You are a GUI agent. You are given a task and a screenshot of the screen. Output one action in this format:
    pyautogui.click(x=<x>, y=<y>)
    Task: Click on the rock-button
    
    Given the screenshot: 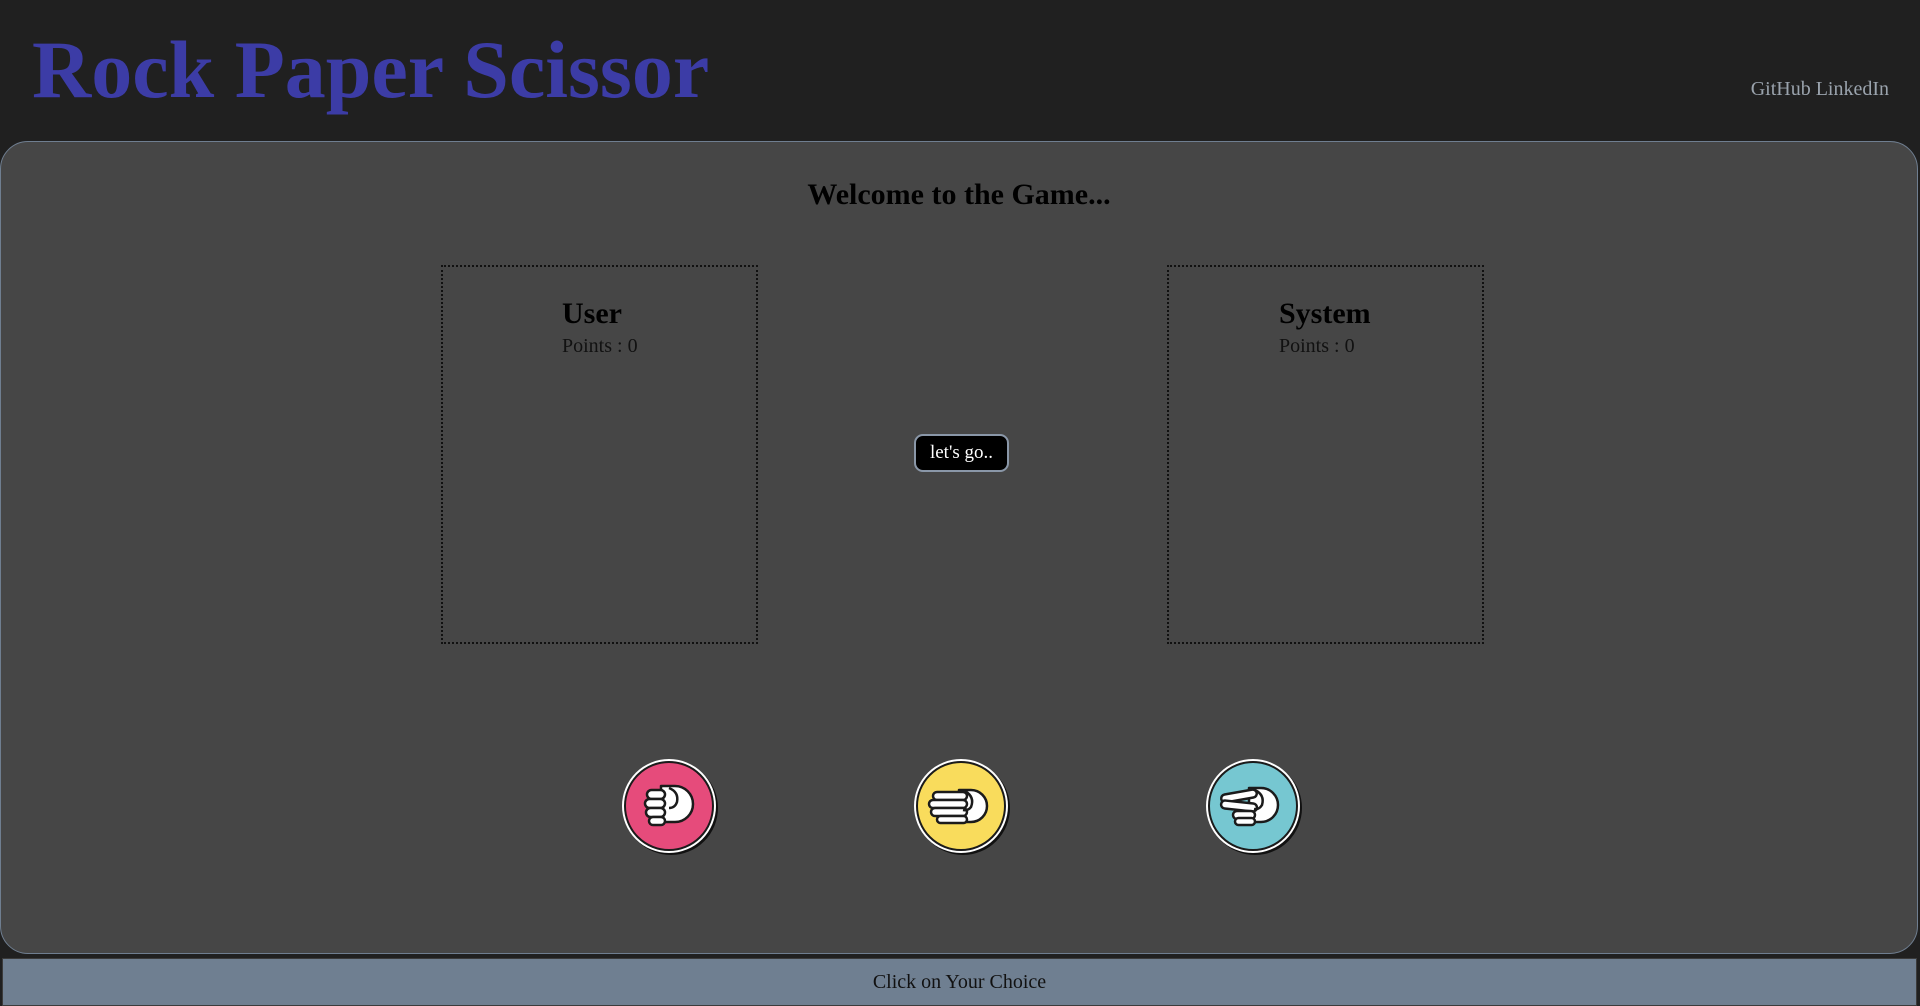 What is the action you would take?
    pyautogui.click(x=670, y=807)
    